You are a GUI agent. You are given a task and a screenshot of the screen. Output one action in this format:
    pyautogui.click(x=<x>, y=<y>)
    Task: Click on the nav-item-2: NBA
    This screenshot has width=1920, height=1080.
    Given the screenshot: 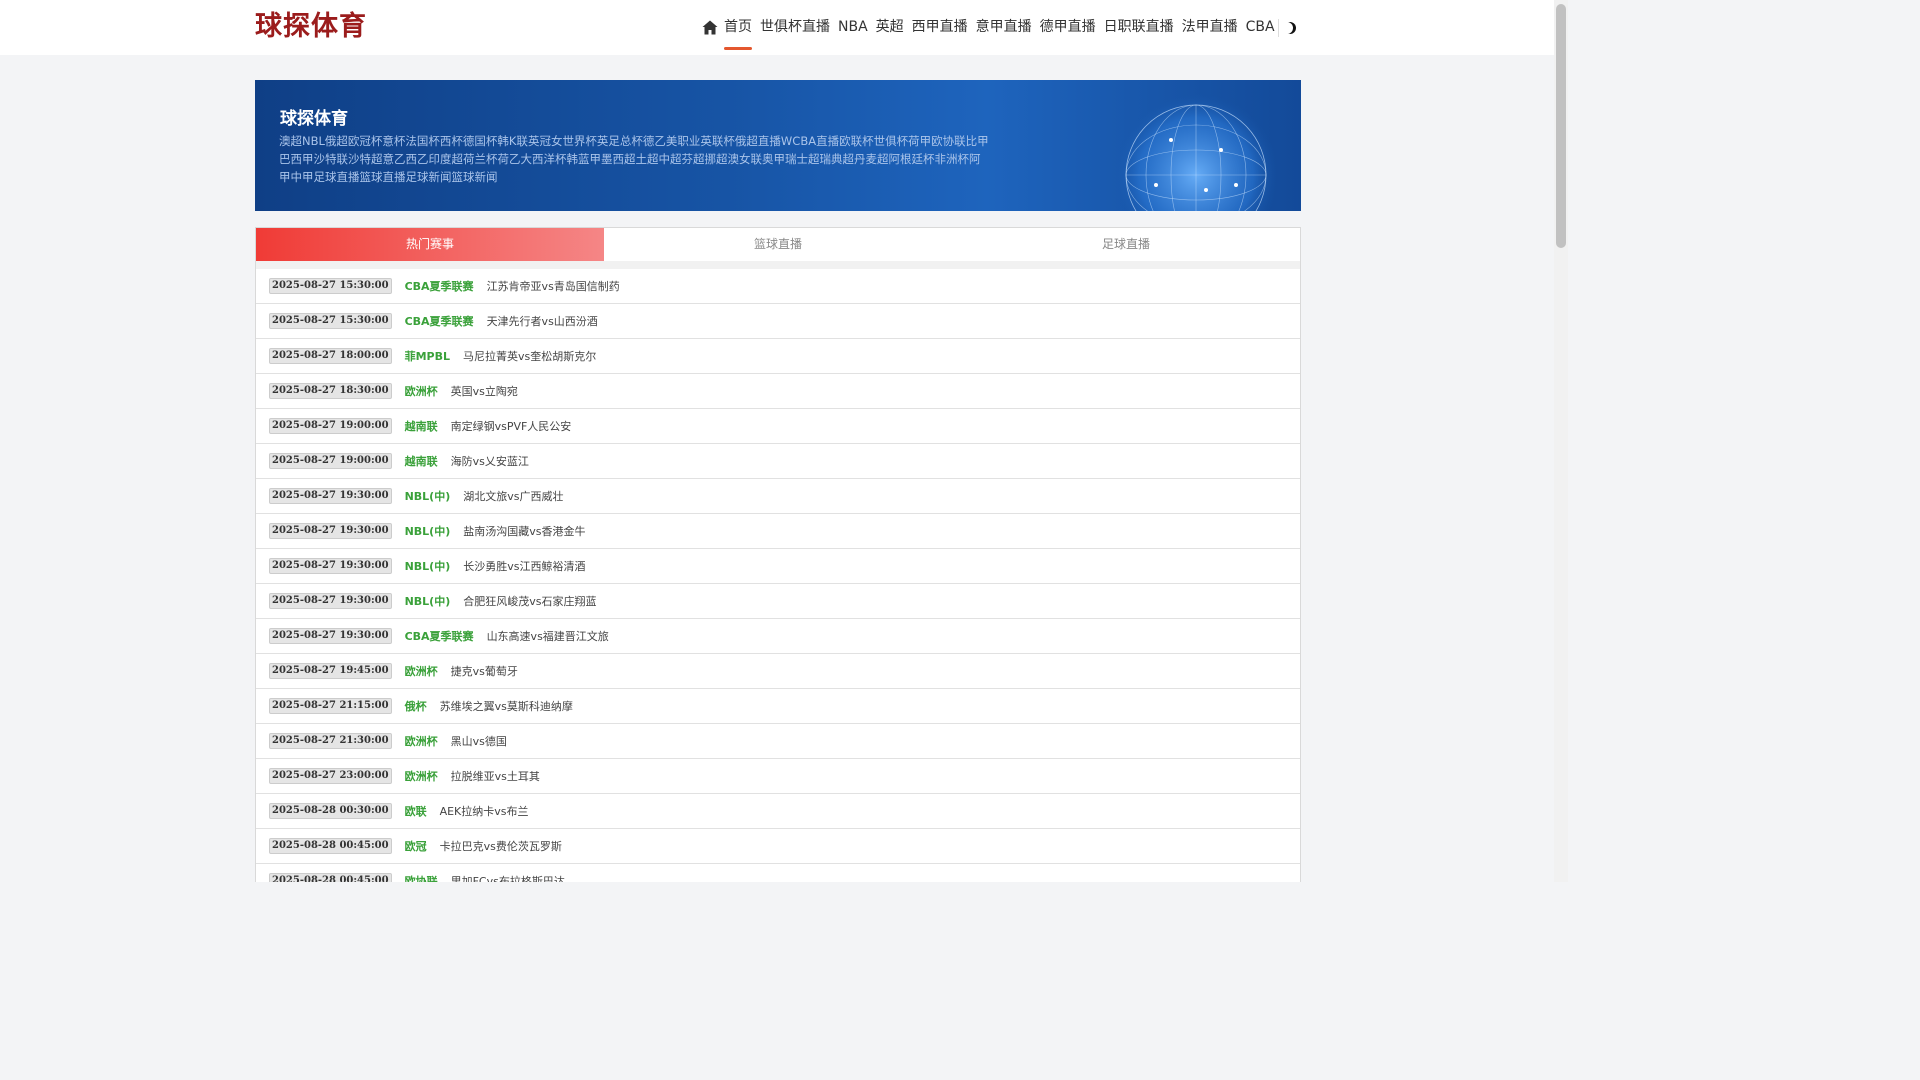 What is the action you would take?
    pyautogui.click(x=853, y=27)
    